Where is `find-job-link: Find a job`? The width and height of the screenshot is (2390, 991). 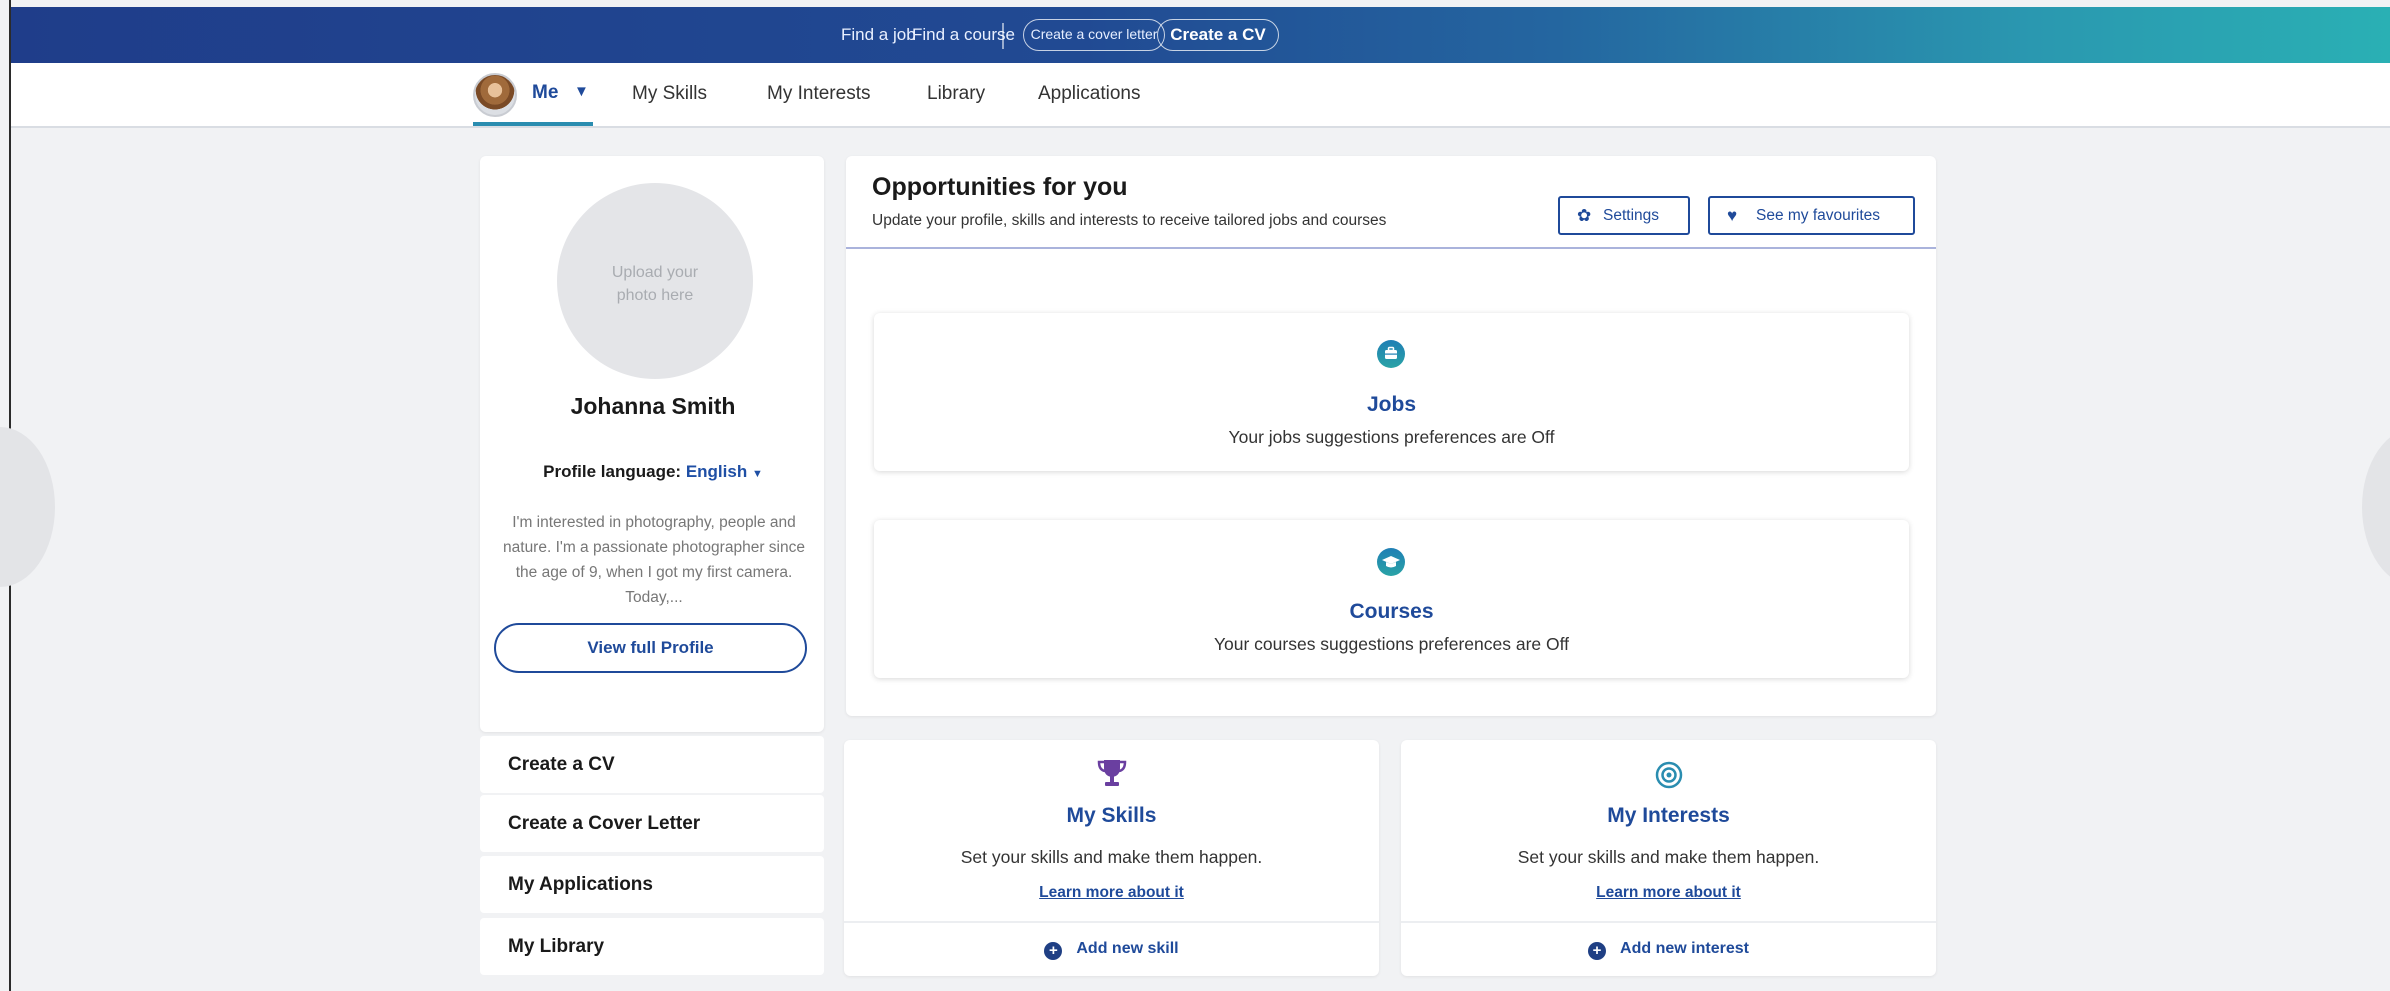
find-job-link: Find a job is located at coordinates (878, 35).